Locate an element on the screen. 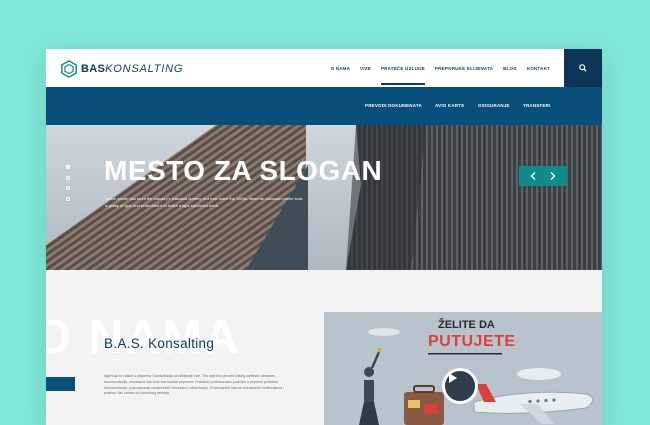 Image resolution: width=650 pixels, height=425 pixels. logo-text-light: KONSALTING is located at coordinates (144, 69).